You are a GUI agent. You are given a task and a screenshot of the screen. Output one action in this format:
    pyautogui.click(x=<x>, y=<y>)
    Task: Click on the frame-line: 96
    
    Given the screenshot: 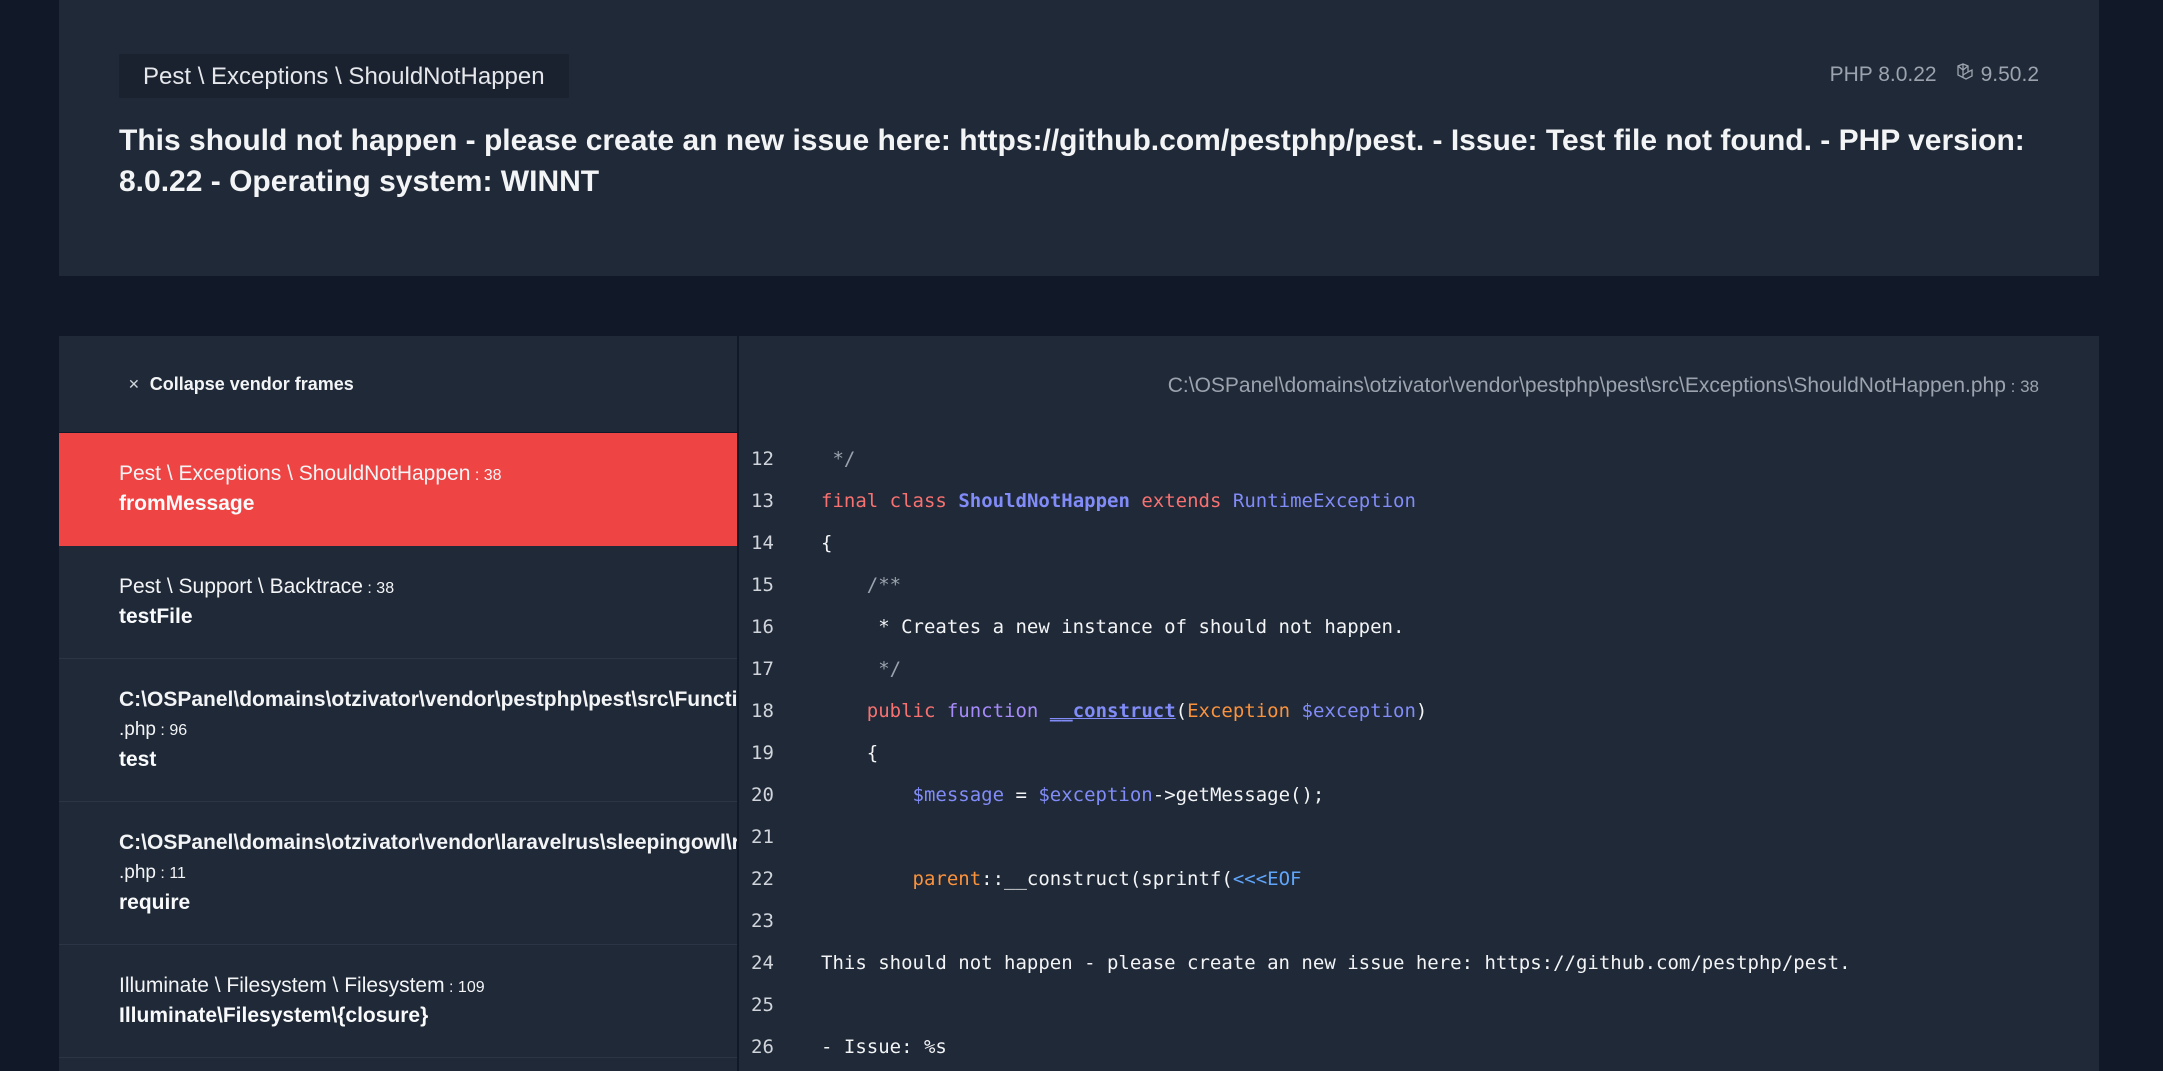 What is the action you would take?
    pyautogui.click(x=178, y=730)
    